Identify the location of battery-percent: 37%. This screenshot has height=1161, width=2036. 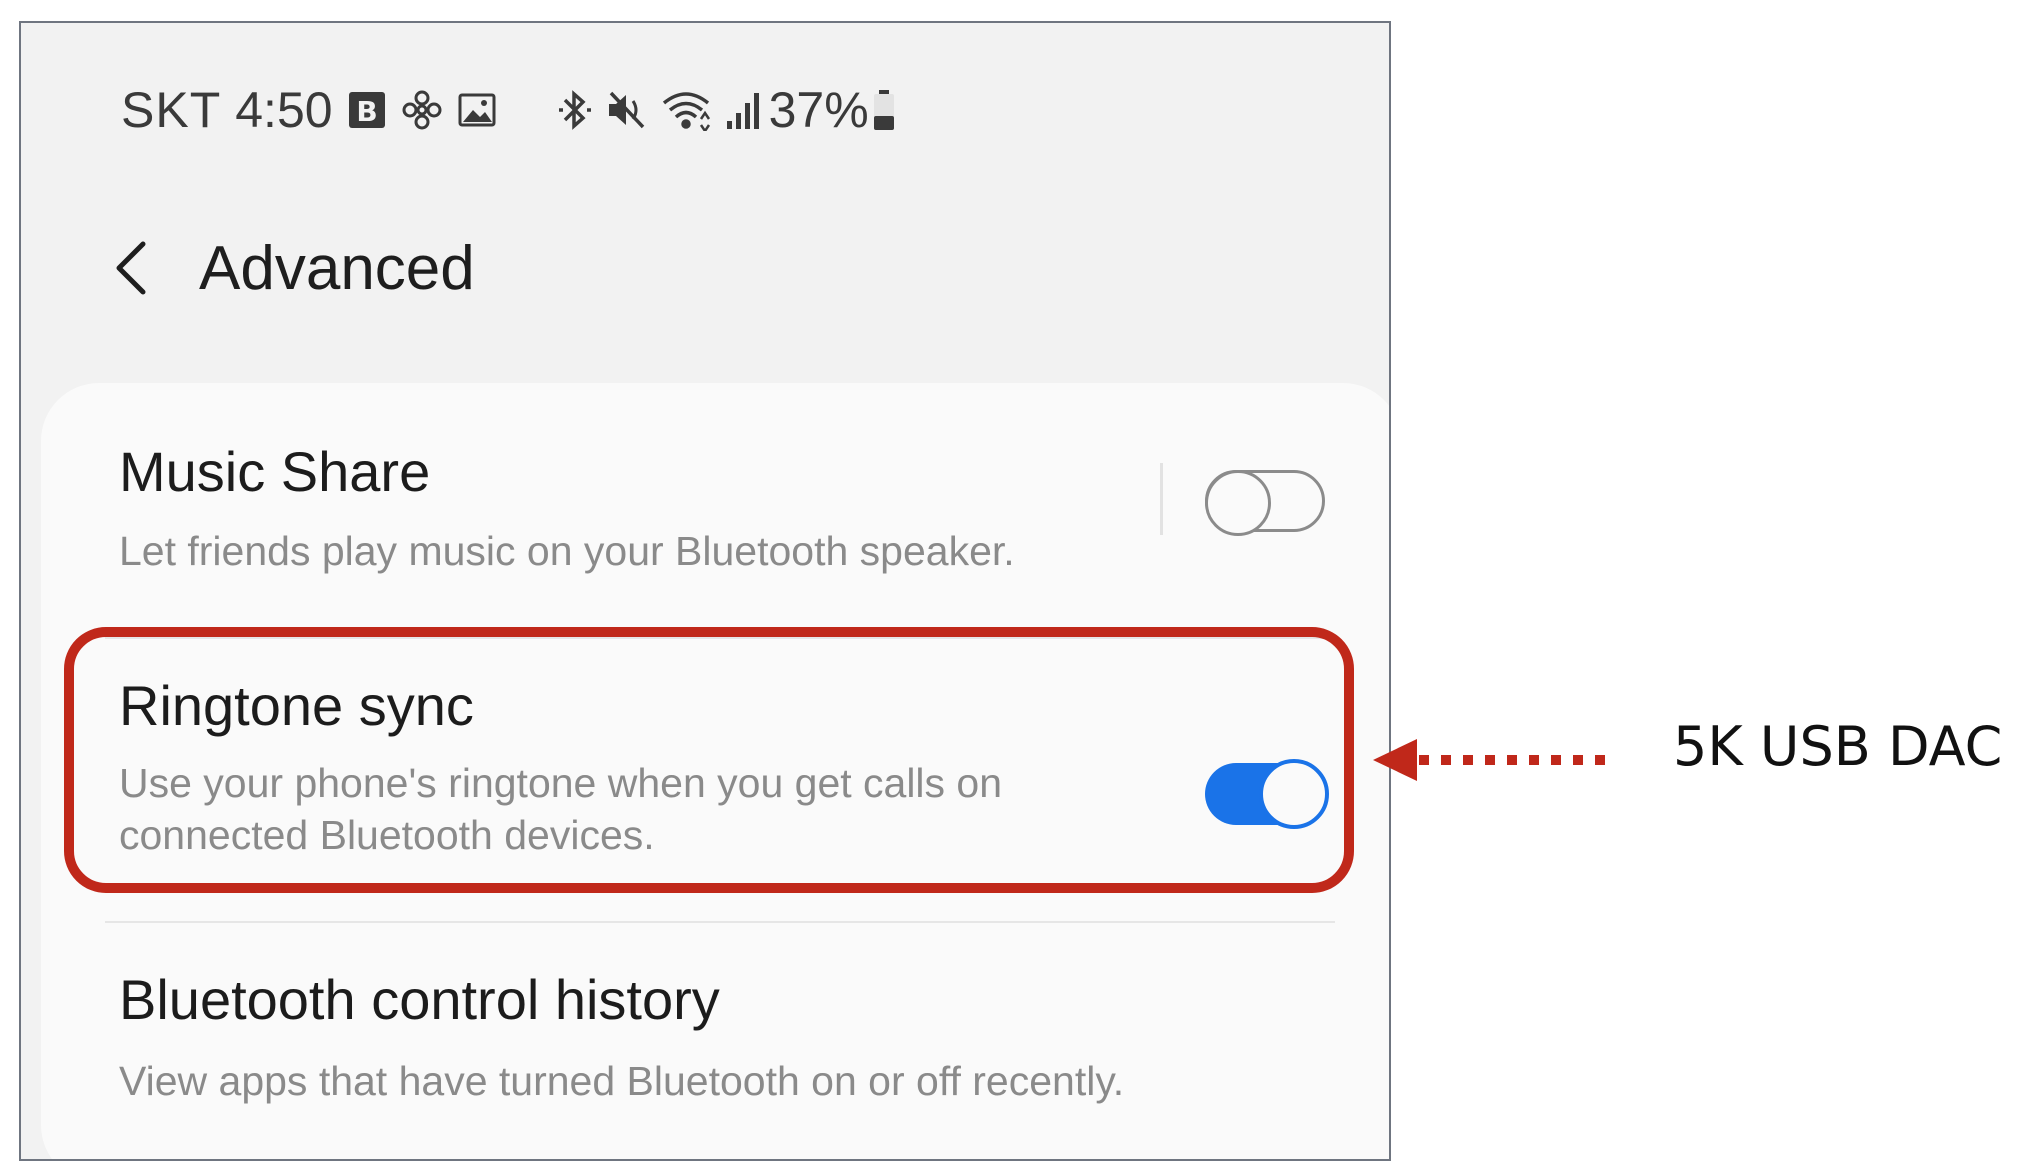
(818, 110).